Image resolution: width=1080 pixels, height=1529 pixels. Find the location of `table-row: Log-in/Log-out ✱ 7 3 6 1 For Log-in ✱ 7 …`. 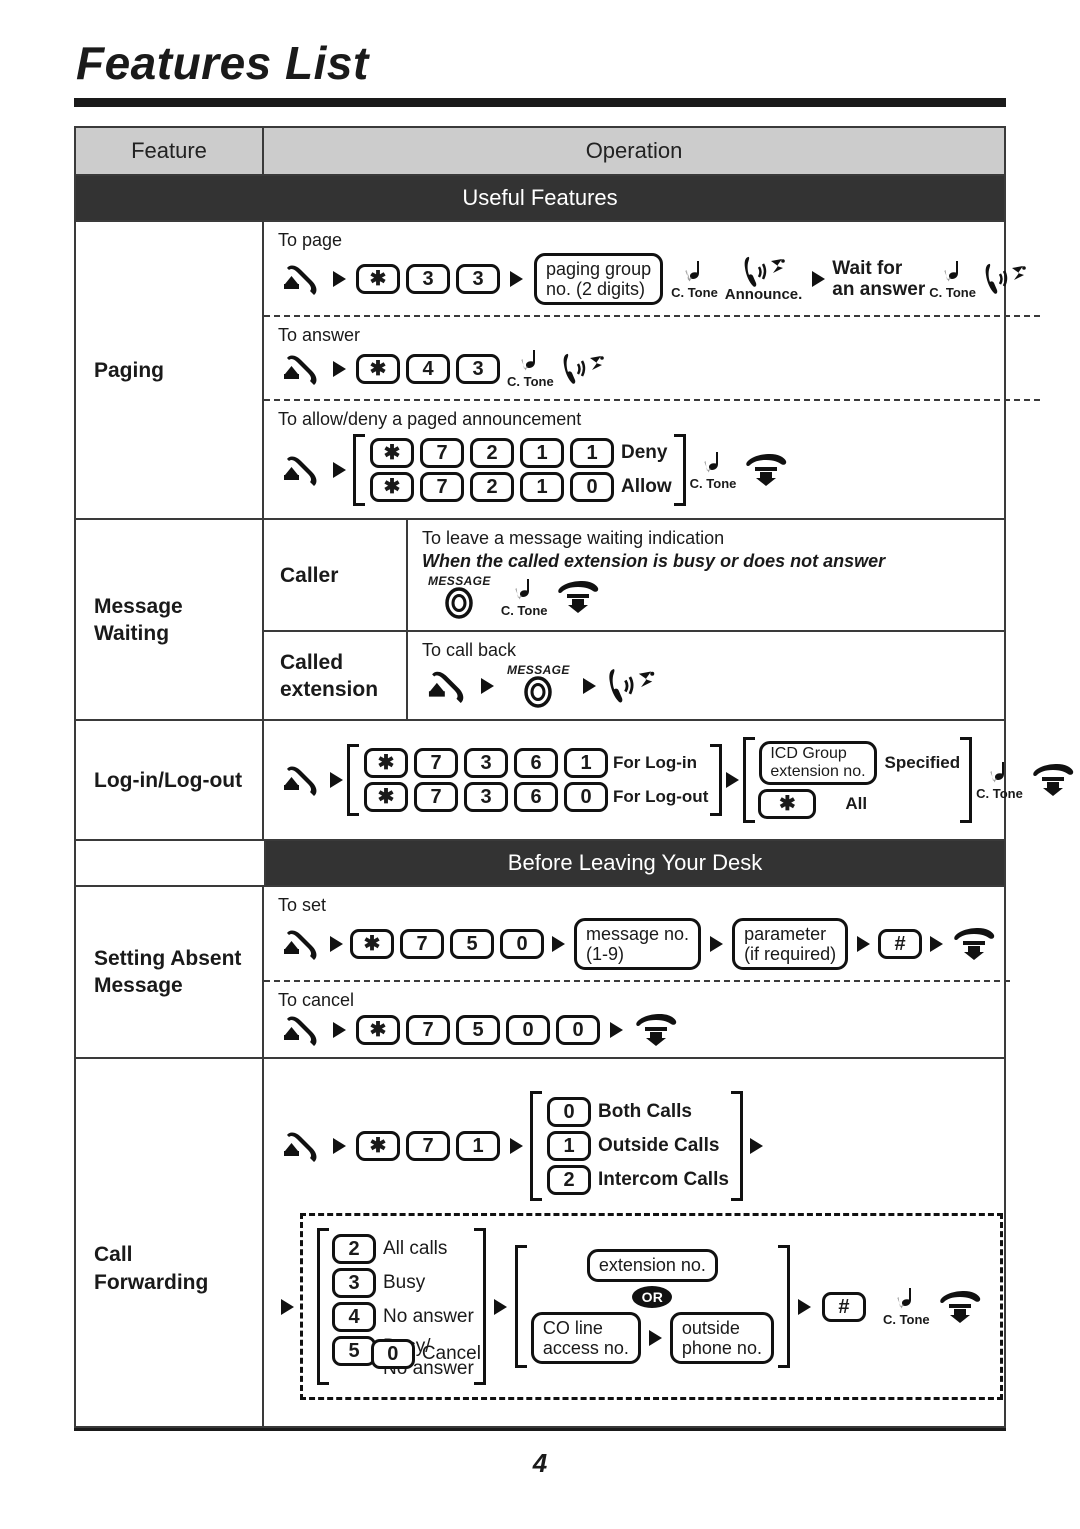

table-row: Log-in/Log-out ✱ 7 3 6 1 For Log-in ✱ 7 … is located at coordinates (575, 781).